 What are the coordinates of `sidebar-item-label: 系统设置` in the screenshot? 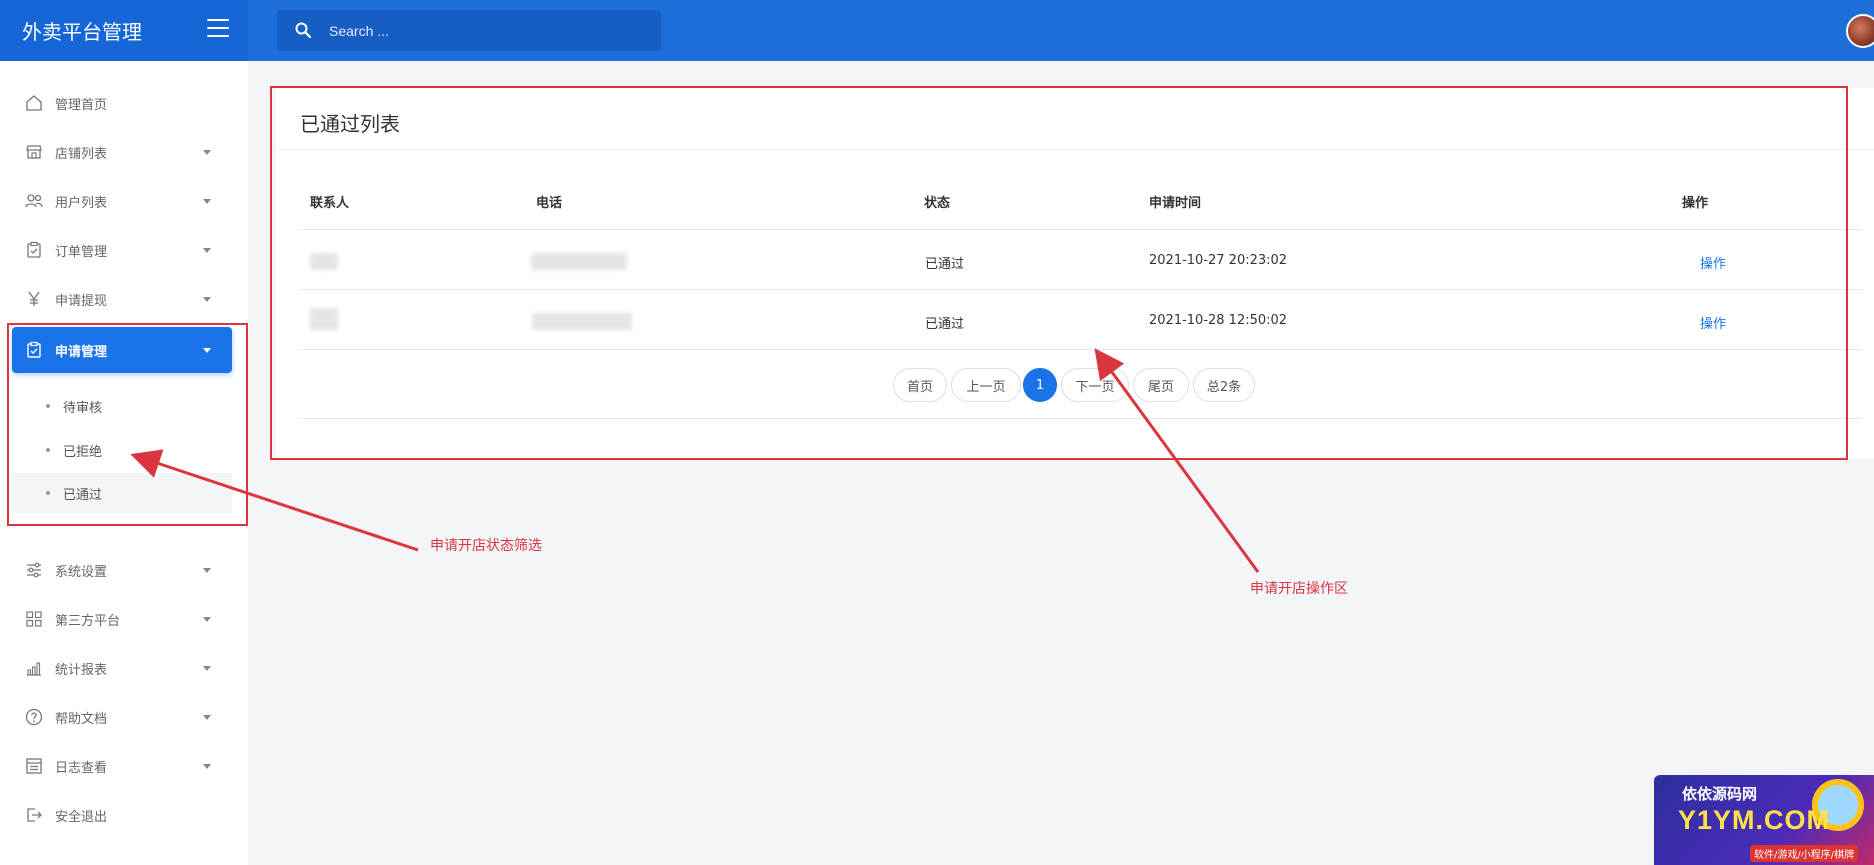 It's located at (81, 572).